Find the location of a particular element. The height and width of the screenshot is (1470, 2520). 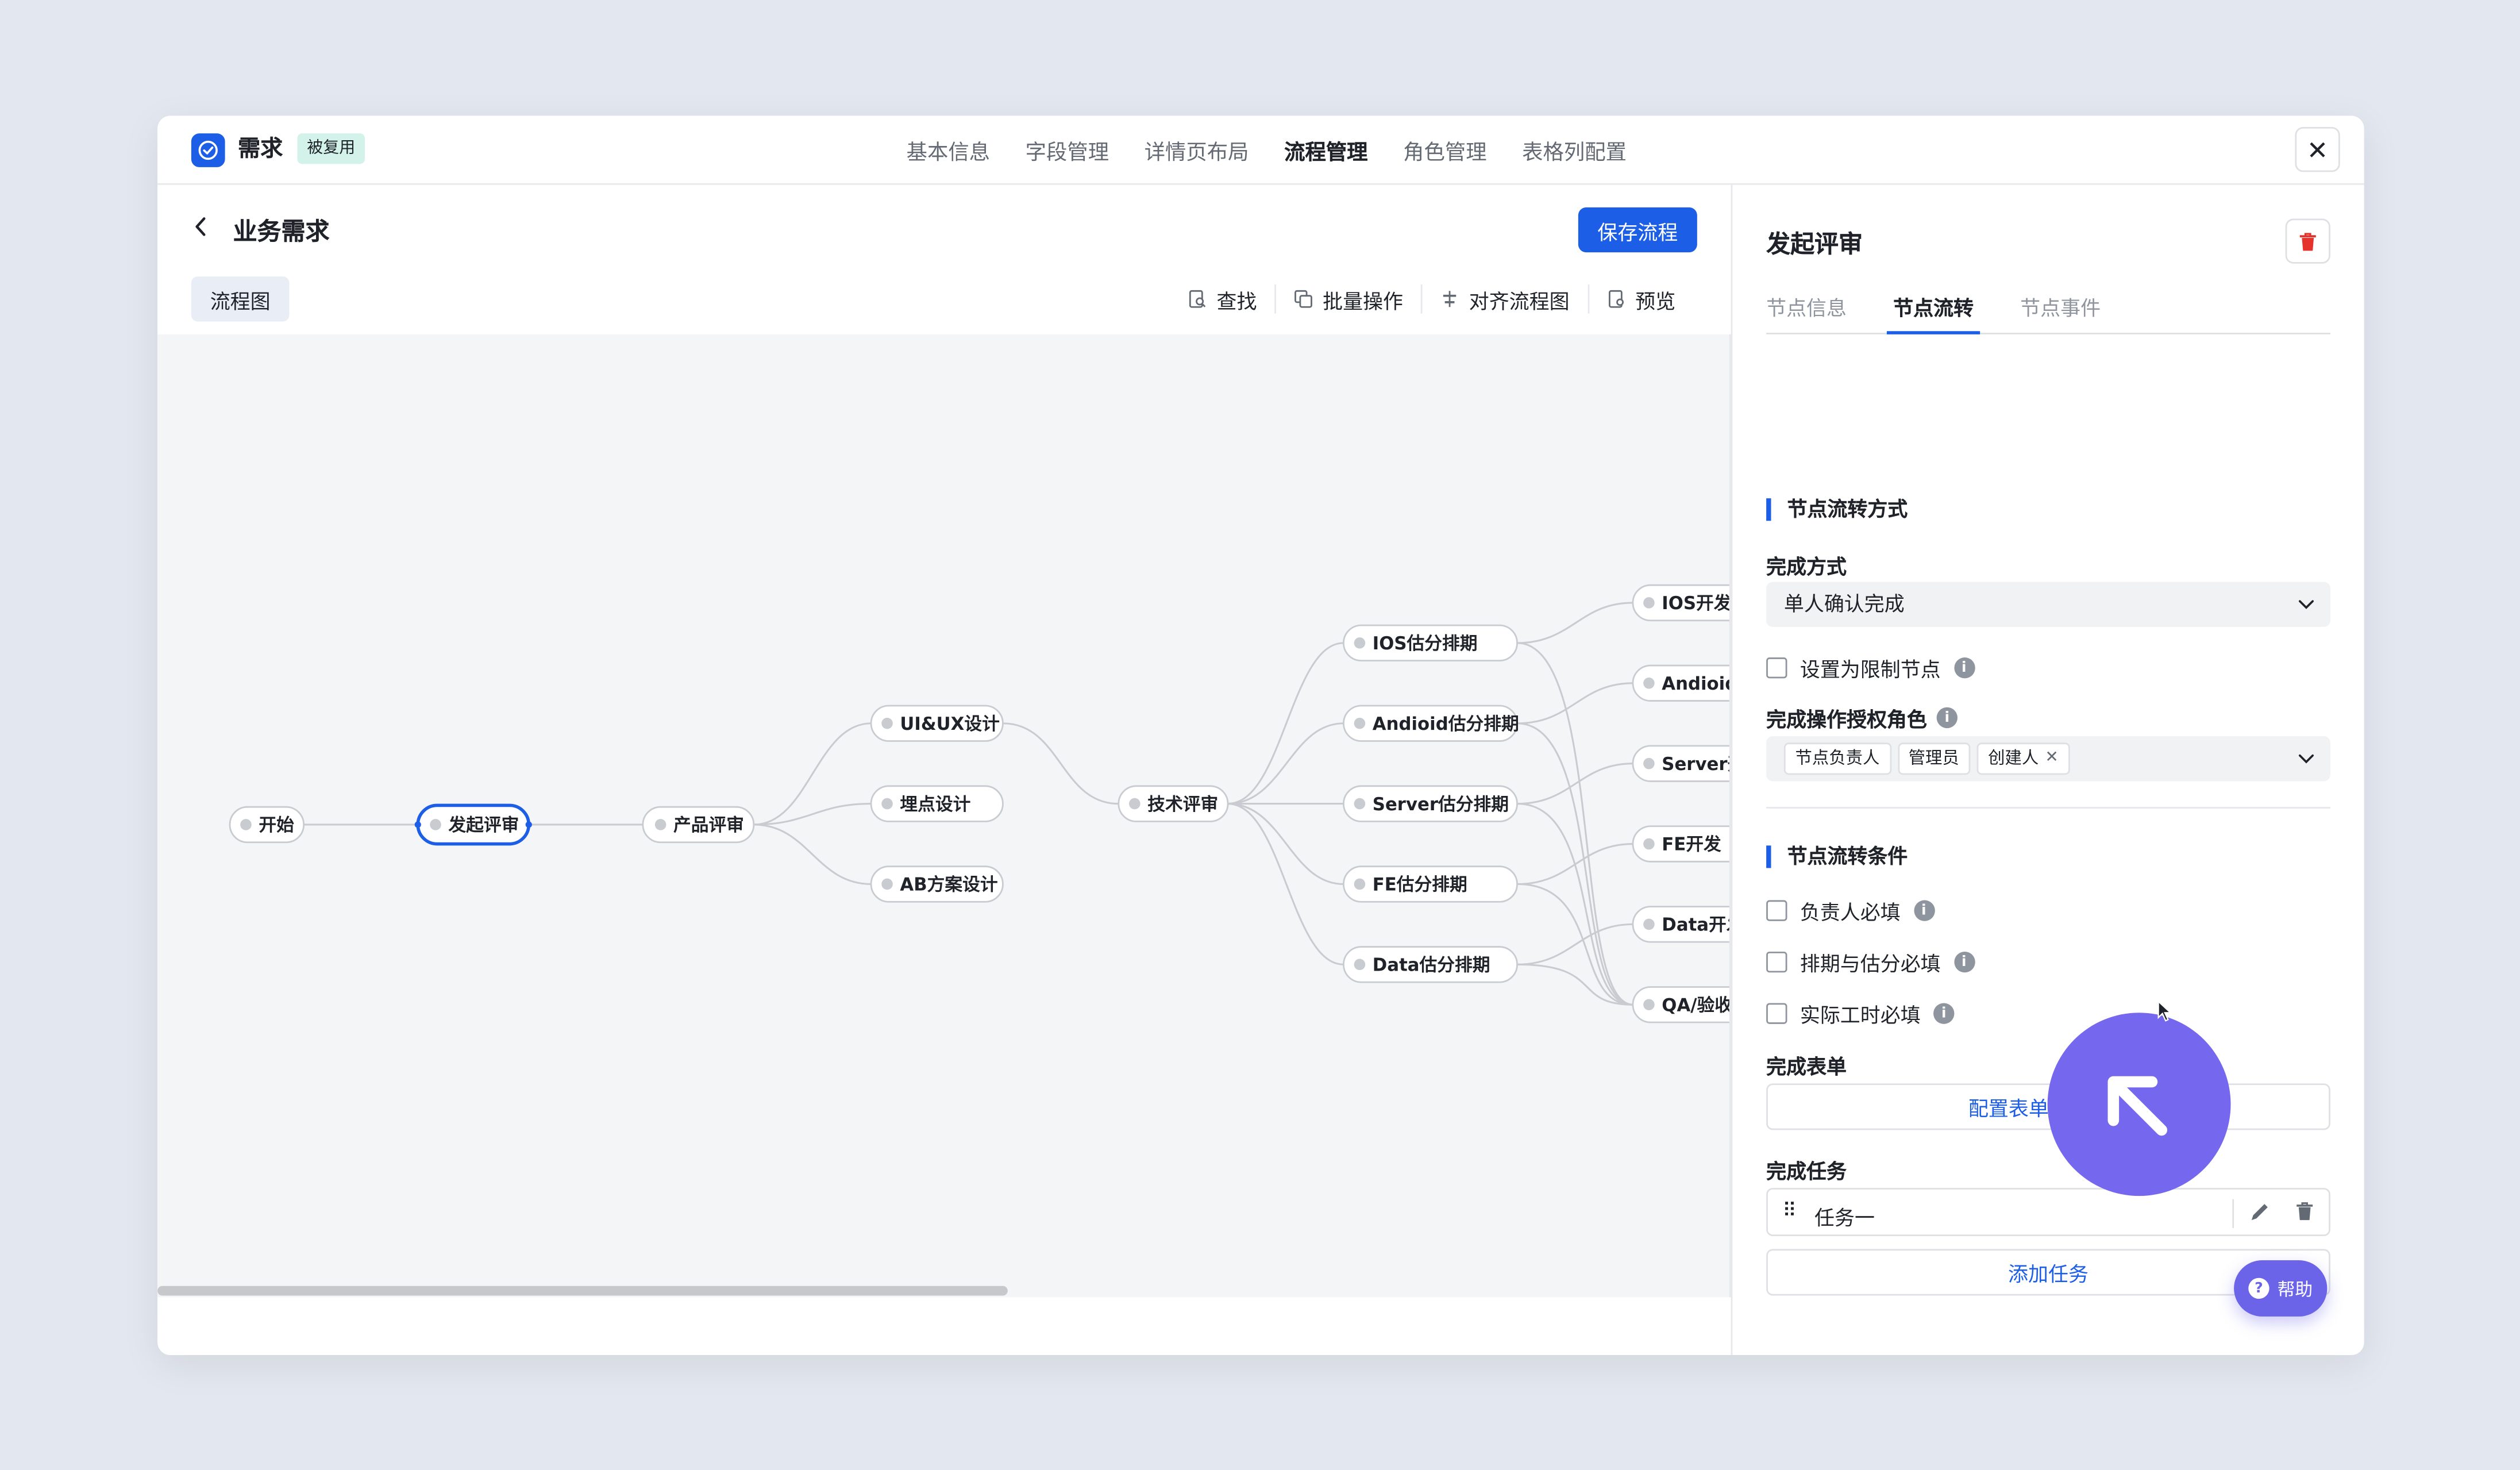

tab-table-columns: 表格列配置 is located at coordinates (1574, 150).